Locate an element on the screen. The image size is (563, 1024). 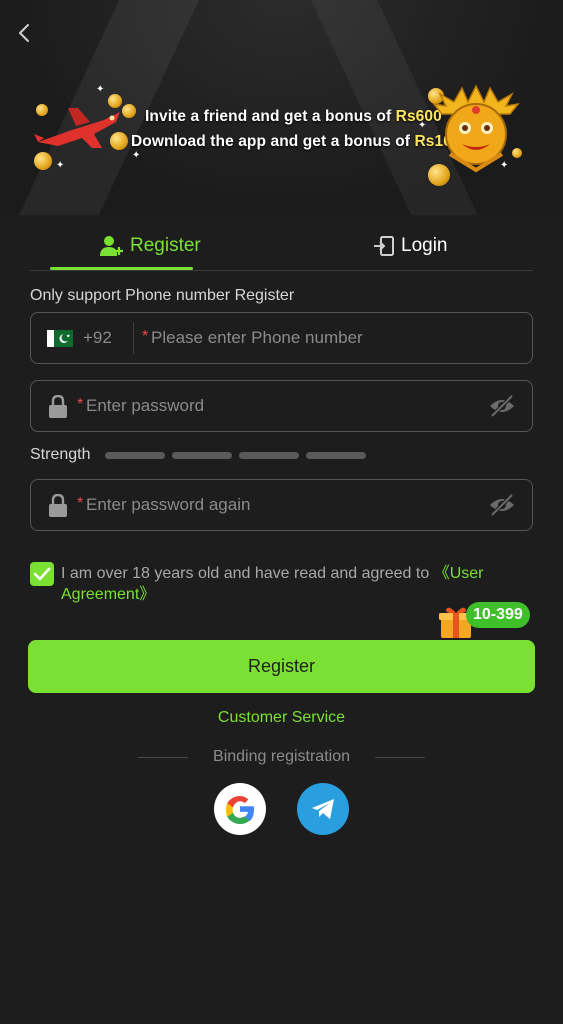
login-door-icon is located at coordinates (384, 246).